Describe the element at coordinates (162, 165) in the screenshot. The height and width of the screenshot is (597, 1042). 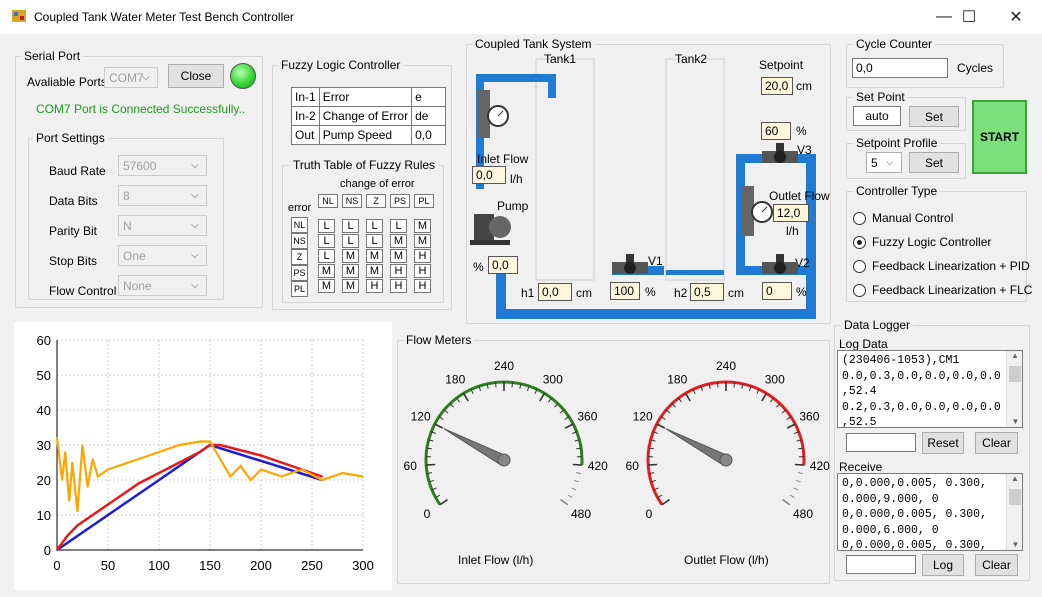
I see `port-setting-combo: 57600 ⌵` at that location.